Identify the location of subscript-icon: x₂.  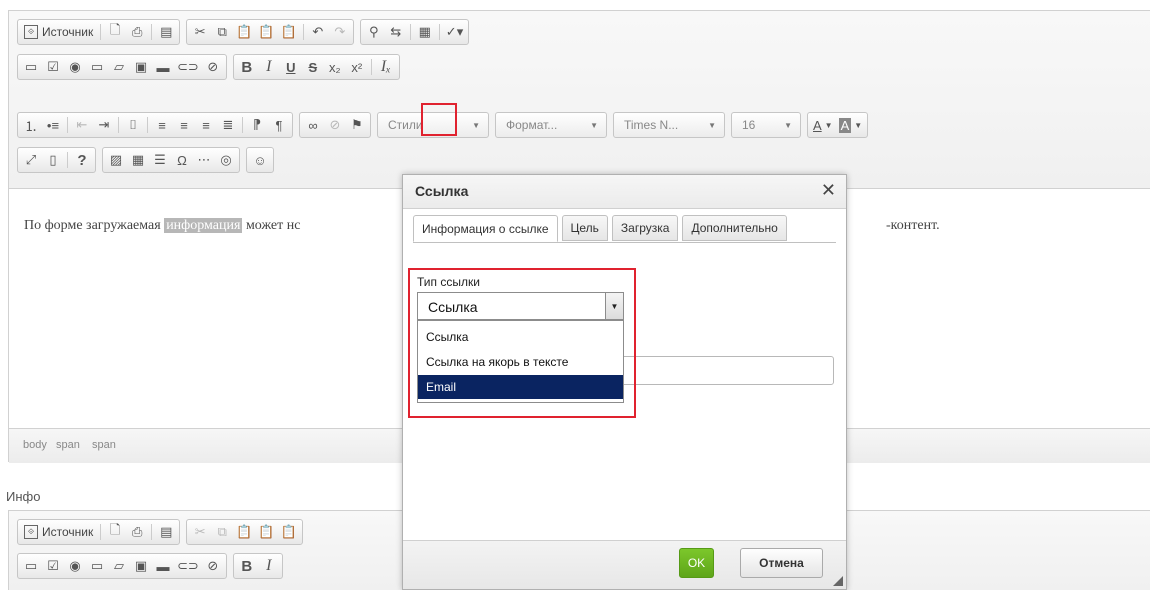
(335, 67).